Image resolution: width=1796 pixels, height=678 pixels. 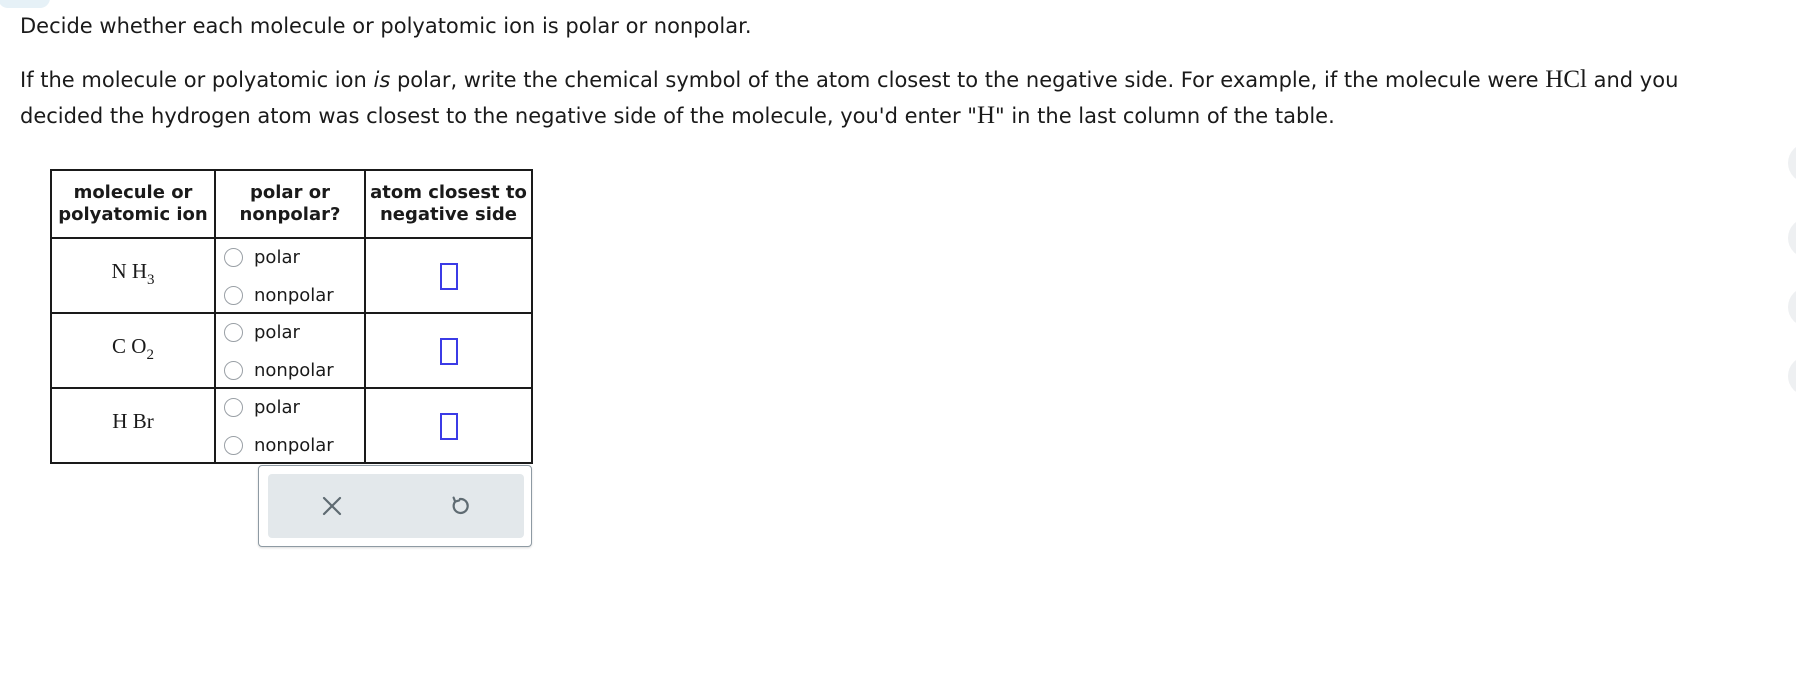 I want to click on top-corner-tab, so click(x=25, y=4).